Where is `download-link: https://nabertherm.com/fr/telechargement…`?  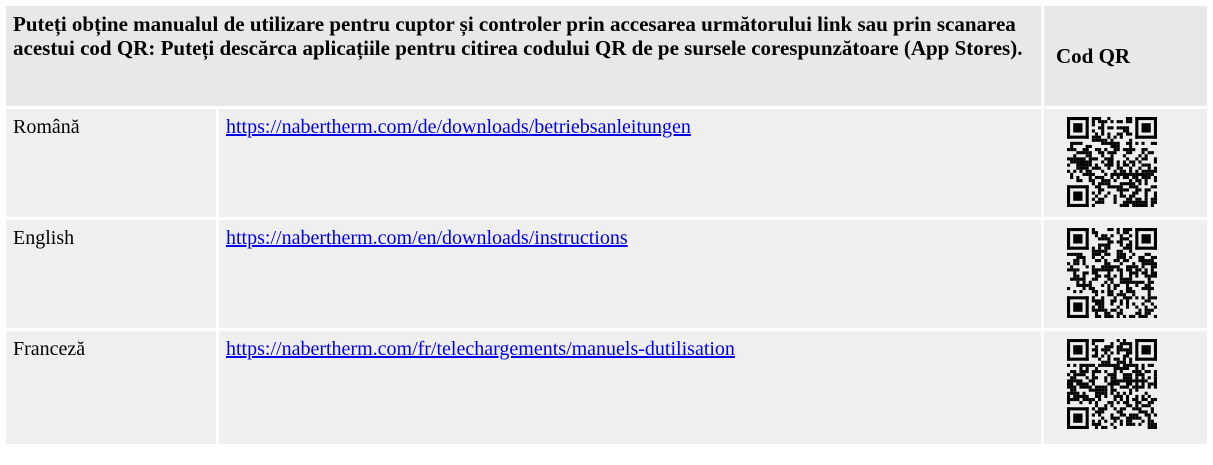
download-link: https://nabertherm.com/fr/telechargement… is located at coordinates (480, 349).